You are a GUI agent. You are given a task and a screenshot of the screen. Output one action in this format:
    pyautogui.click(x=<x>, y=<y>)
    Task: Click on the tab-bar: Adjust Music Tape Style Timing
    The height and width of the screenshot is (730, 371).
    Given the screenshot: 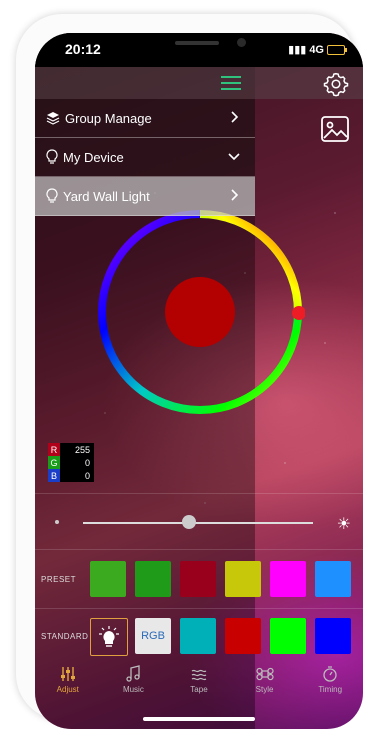 What is the action you would take?
    pyautogui.click(x=199, y=685)
    